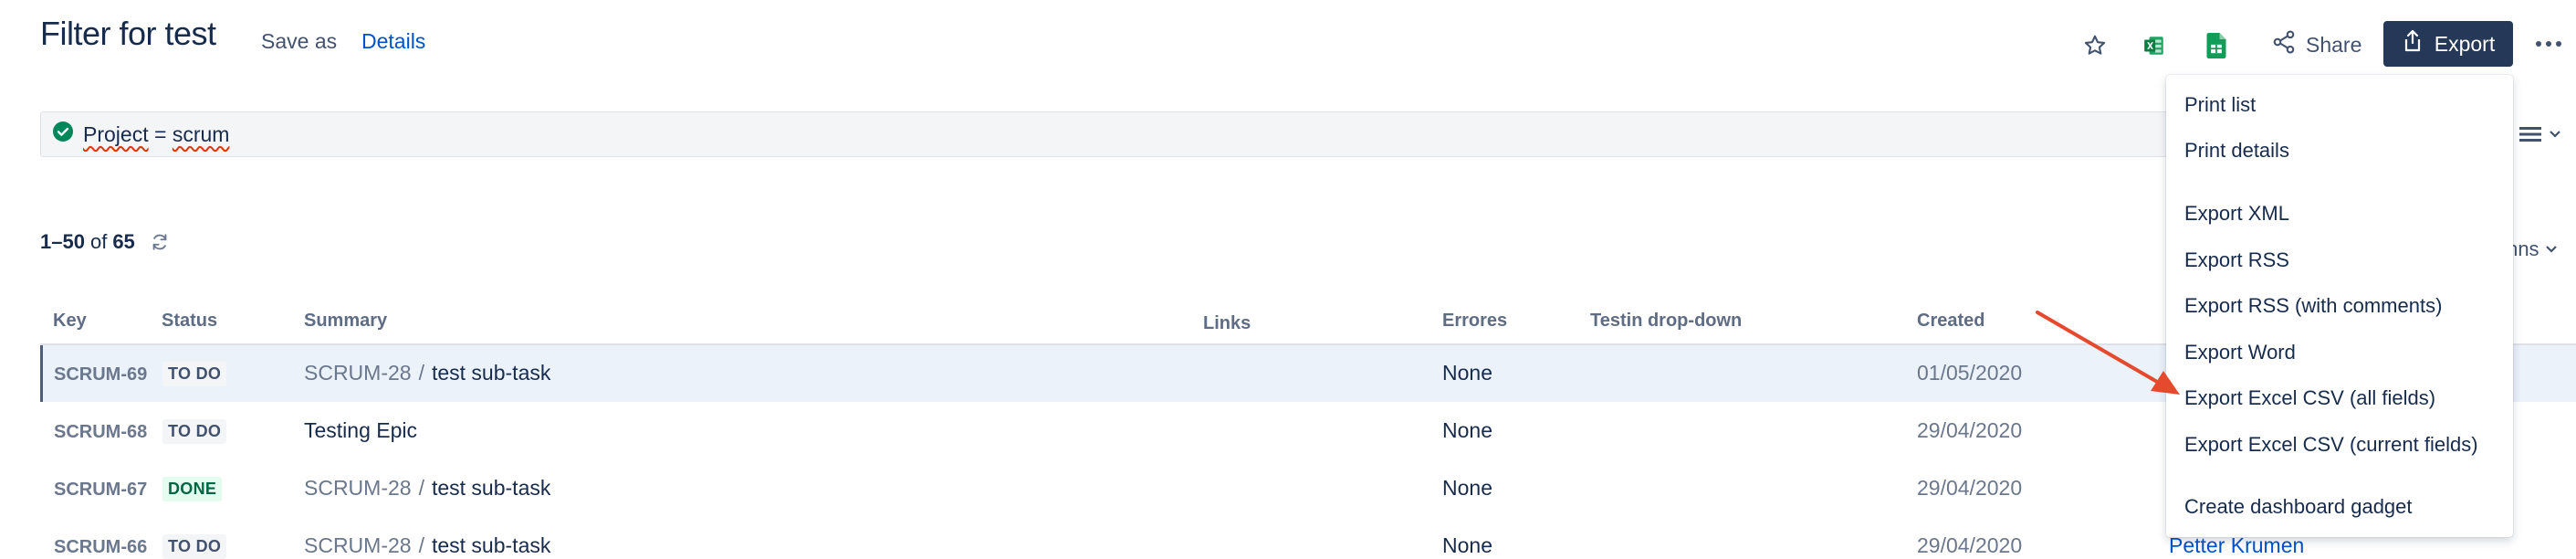 This screenshot has height=559, width=2576. I want to click on jql-text: Project = scrum, so click(156, 134).